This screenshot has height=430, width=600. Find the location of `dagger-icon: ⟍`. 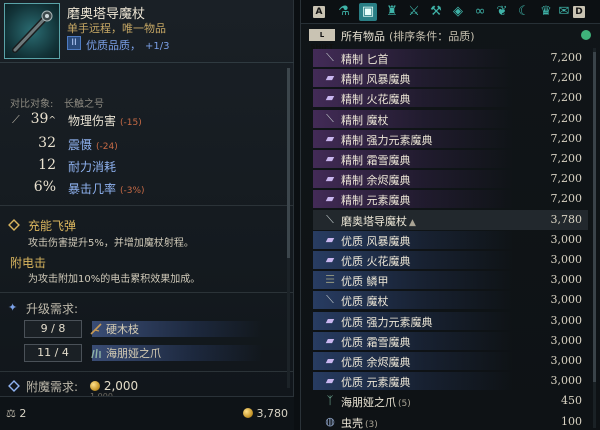

dagger-icon: ⟍ is located at coordinates (330, 57).